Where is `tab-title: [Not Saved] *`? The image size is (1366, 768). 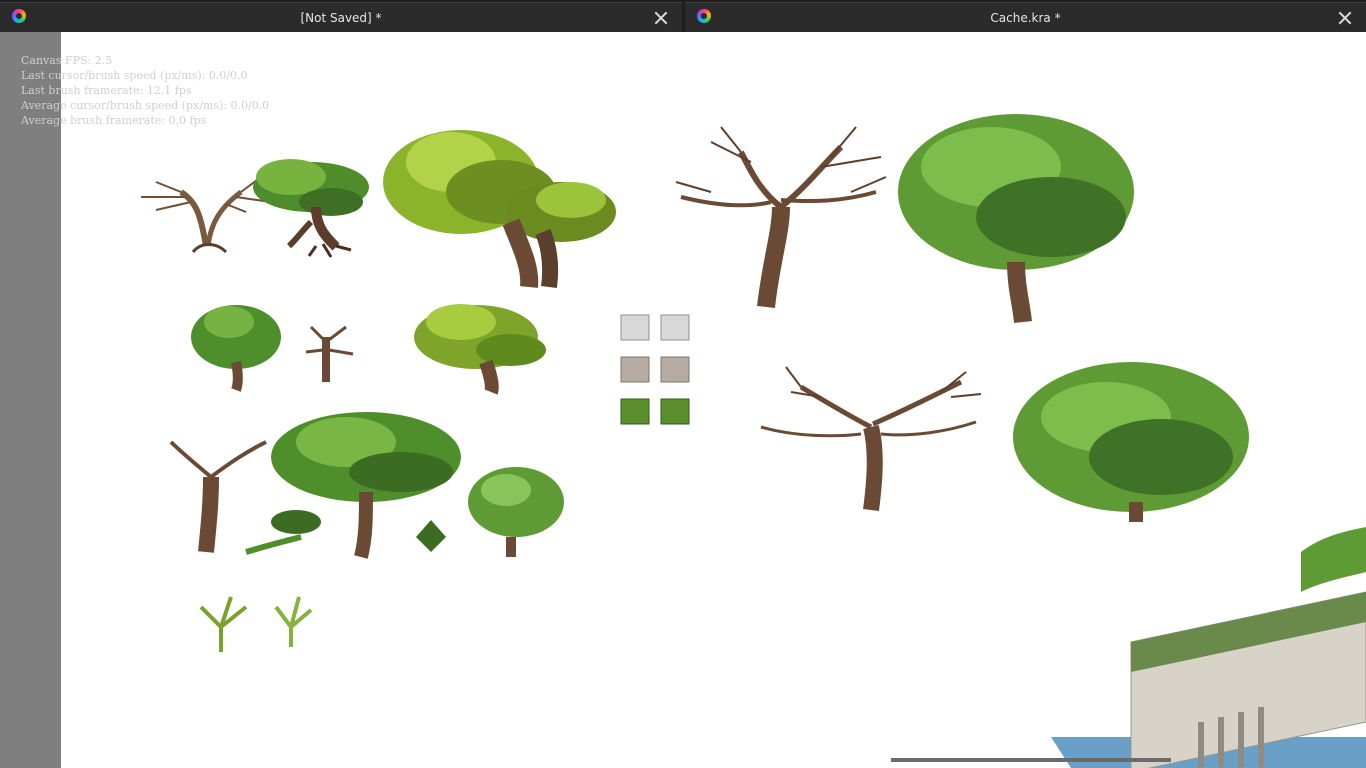
tab-title: [Not Saved] * is located at coordinates (341, 18).